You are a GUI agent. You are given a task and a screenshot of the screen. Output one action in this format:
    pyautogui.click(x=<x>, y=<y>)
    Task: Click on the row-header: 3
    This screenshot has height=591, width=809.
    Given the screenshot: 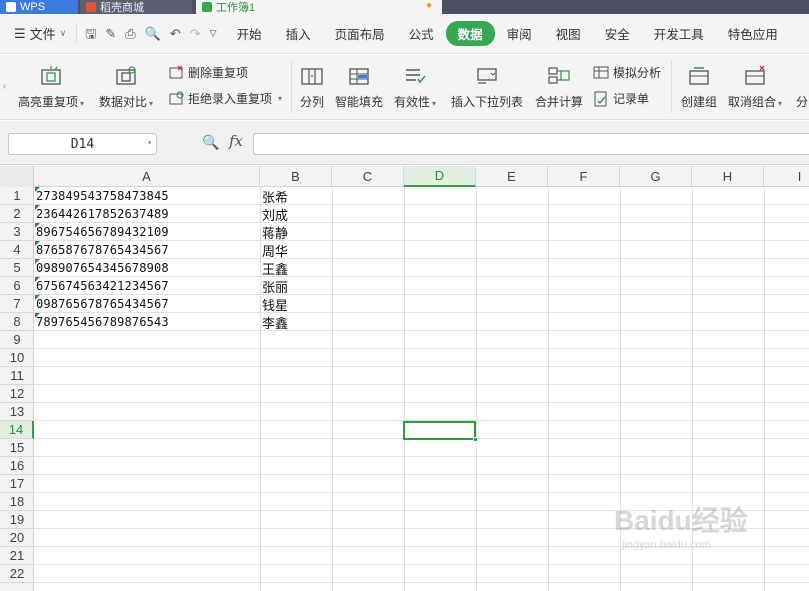 What is the action you would take?
    pyautogui.click(x=17, y=232)
    